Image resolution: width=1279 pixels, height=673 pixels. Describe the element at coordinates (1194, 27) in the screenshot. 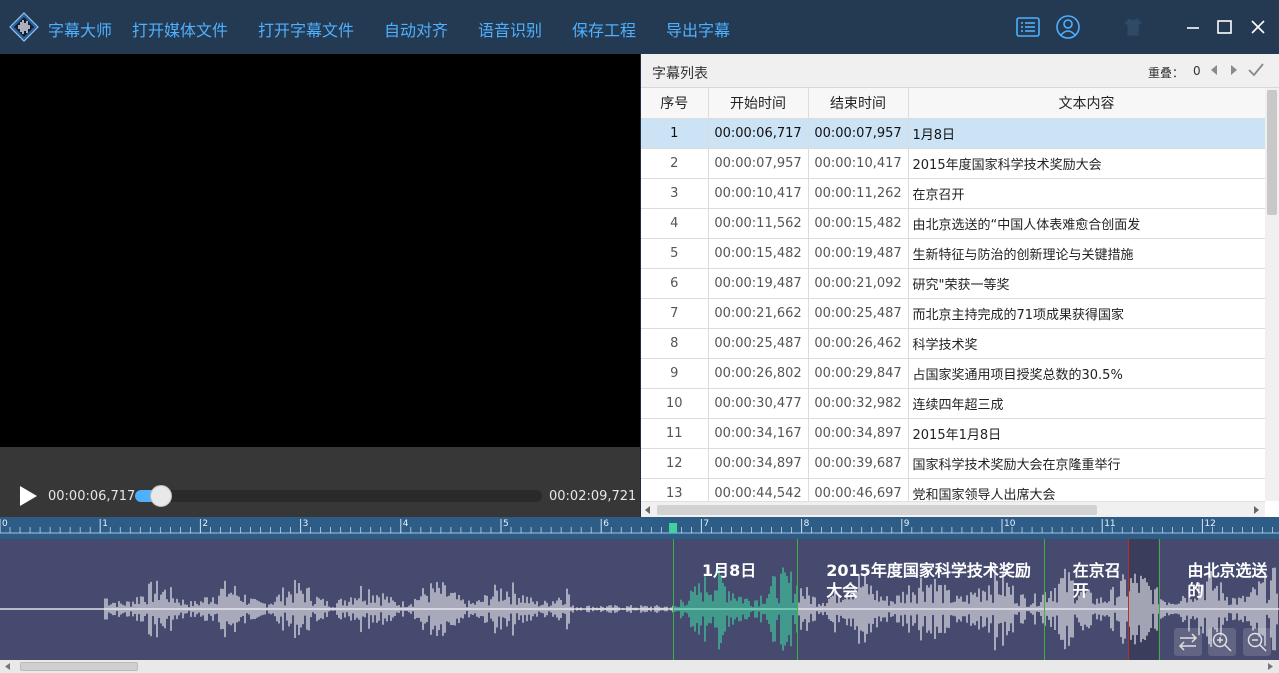

I see `minimize-icon` at that location.